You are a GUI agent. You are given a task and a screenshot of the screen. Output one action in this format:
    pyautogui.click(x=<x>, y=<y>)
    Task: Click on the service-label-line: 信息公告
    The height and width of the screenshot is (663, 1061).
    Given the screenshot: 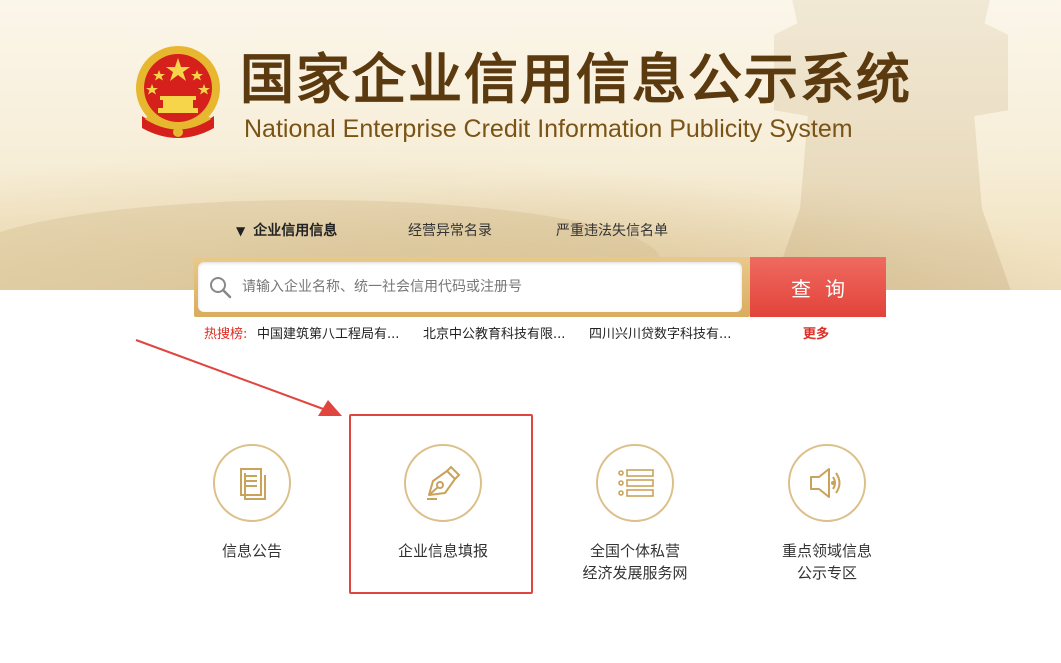 What is the action you would take?
    pyautogui.click(x=251, y=551)
    